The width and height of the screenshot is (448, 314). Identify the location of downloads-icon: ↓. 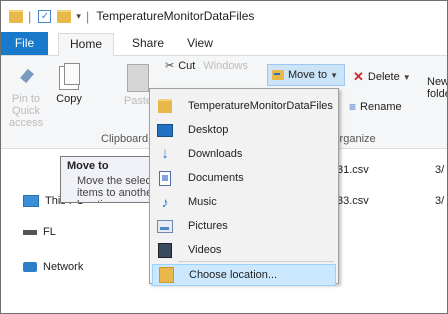
(165, 153).